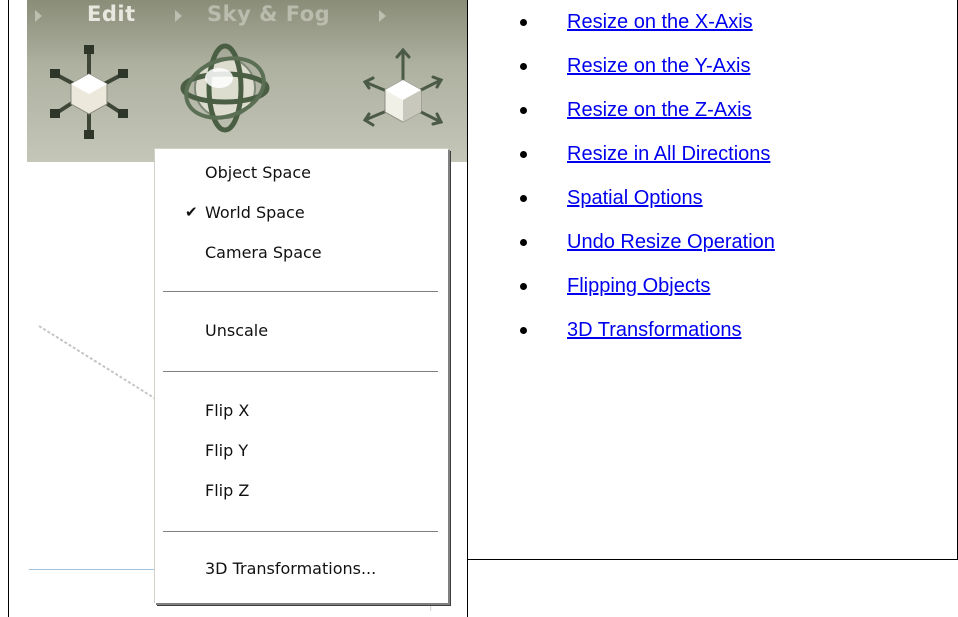 The image size is (958, 617). Describe the element at coordinates (98, 363) in the screenshot. I see `viewport-guide-line` at that location.